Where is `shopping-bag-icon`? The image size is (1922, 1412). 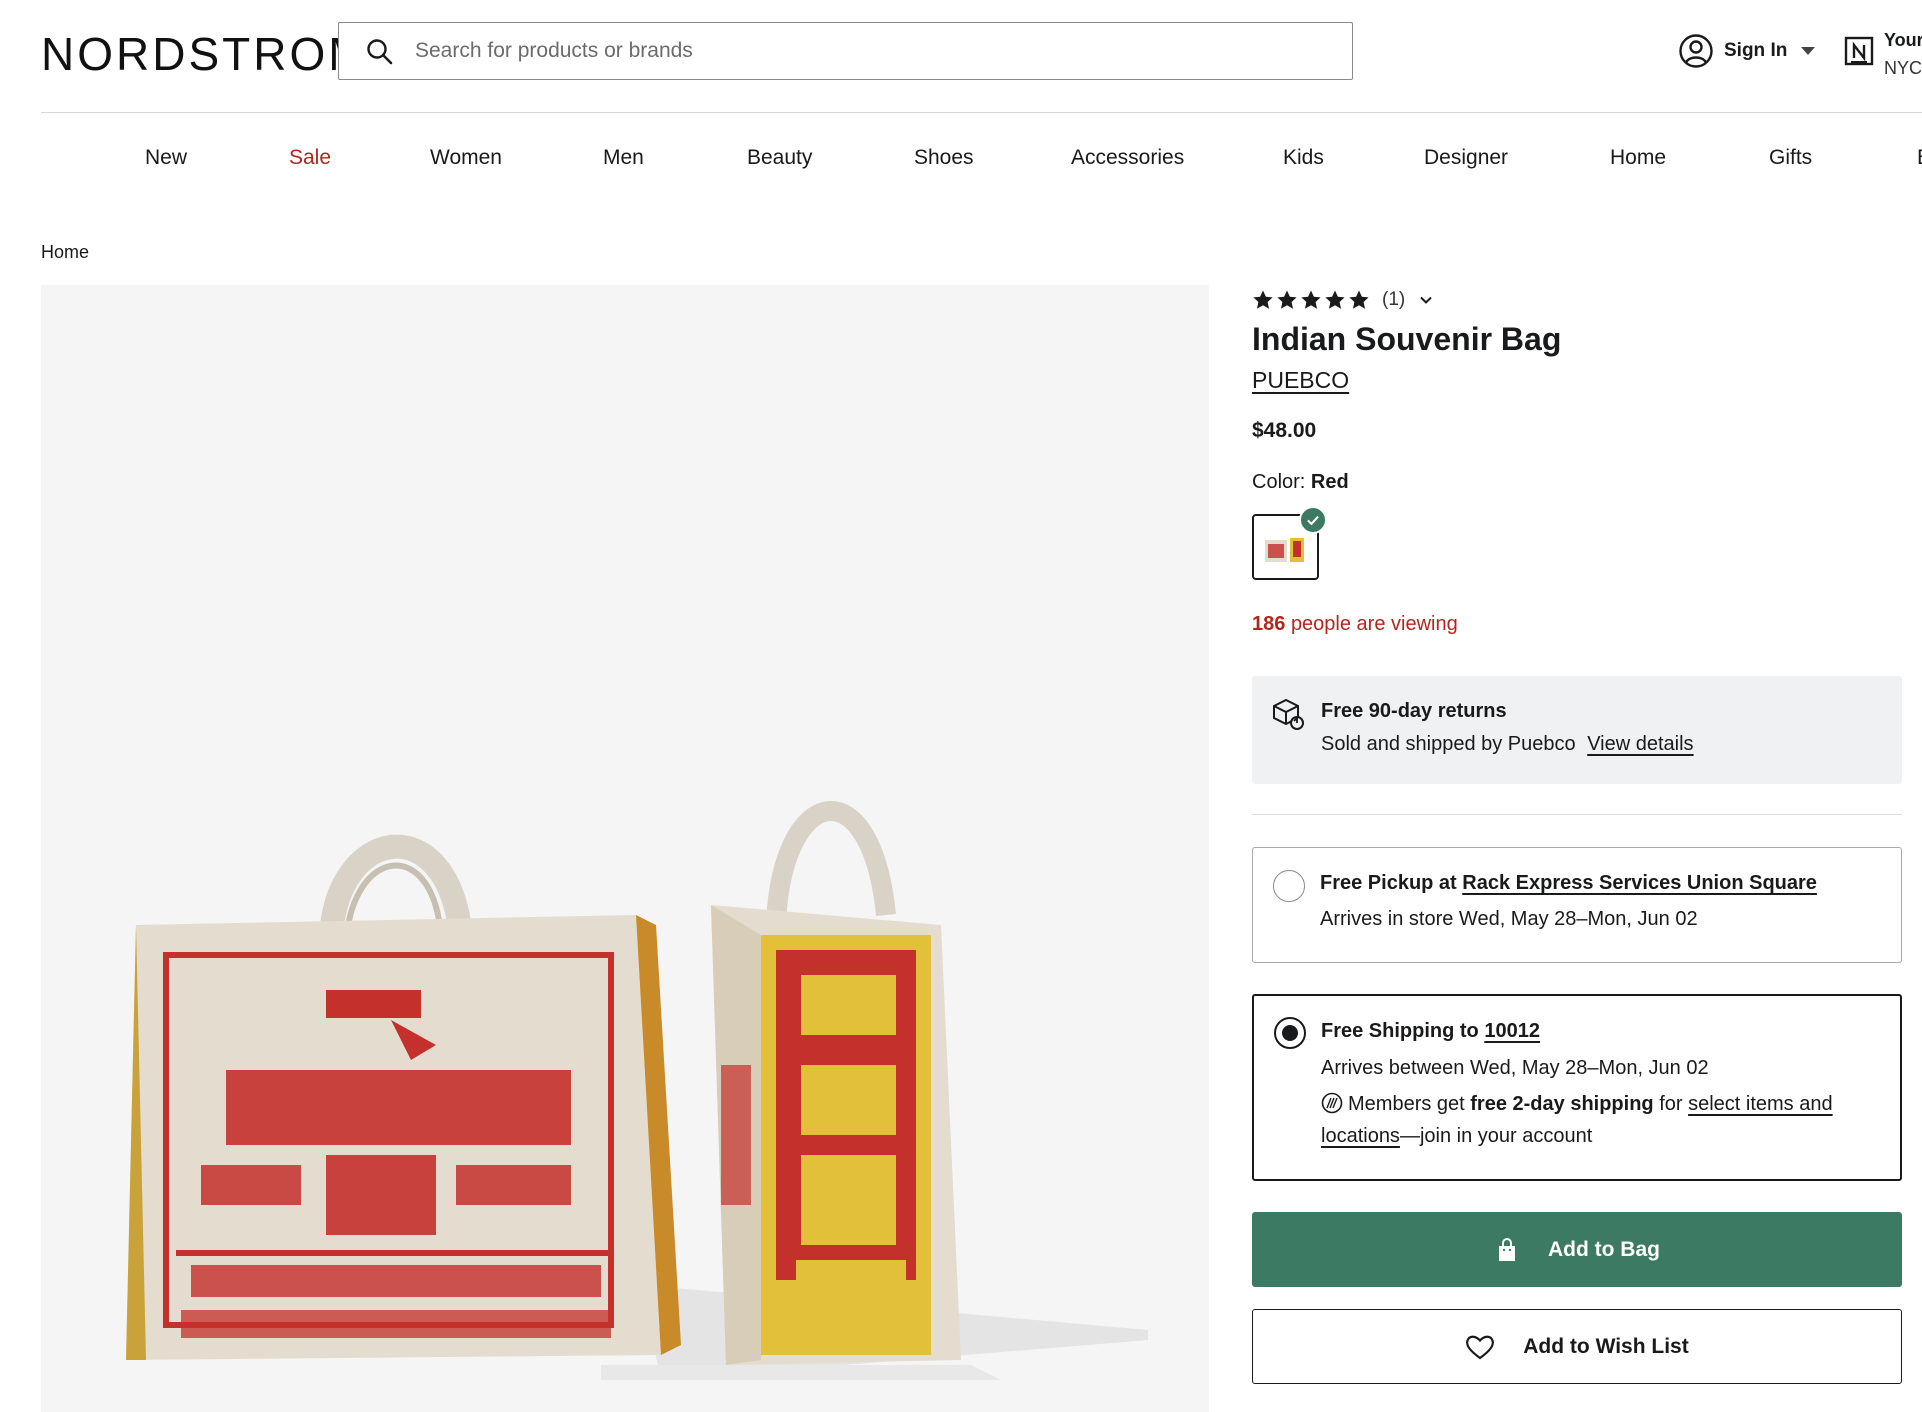 shopping-bag-icon is located at coordinates (1507, 1249).